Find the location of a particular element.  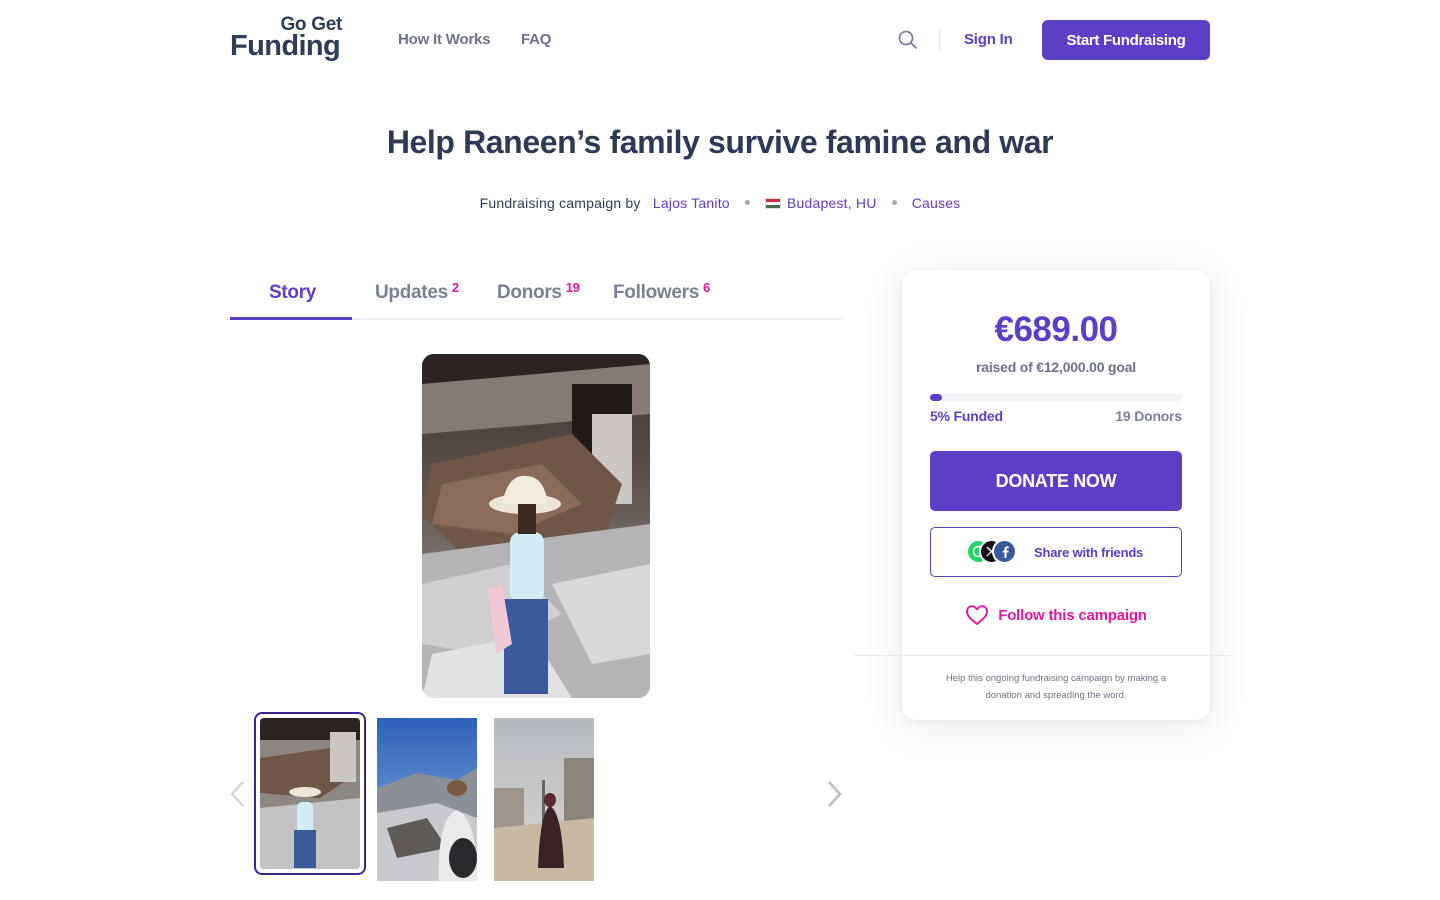

active-tab-indicator is located at coordinates (291, 318).